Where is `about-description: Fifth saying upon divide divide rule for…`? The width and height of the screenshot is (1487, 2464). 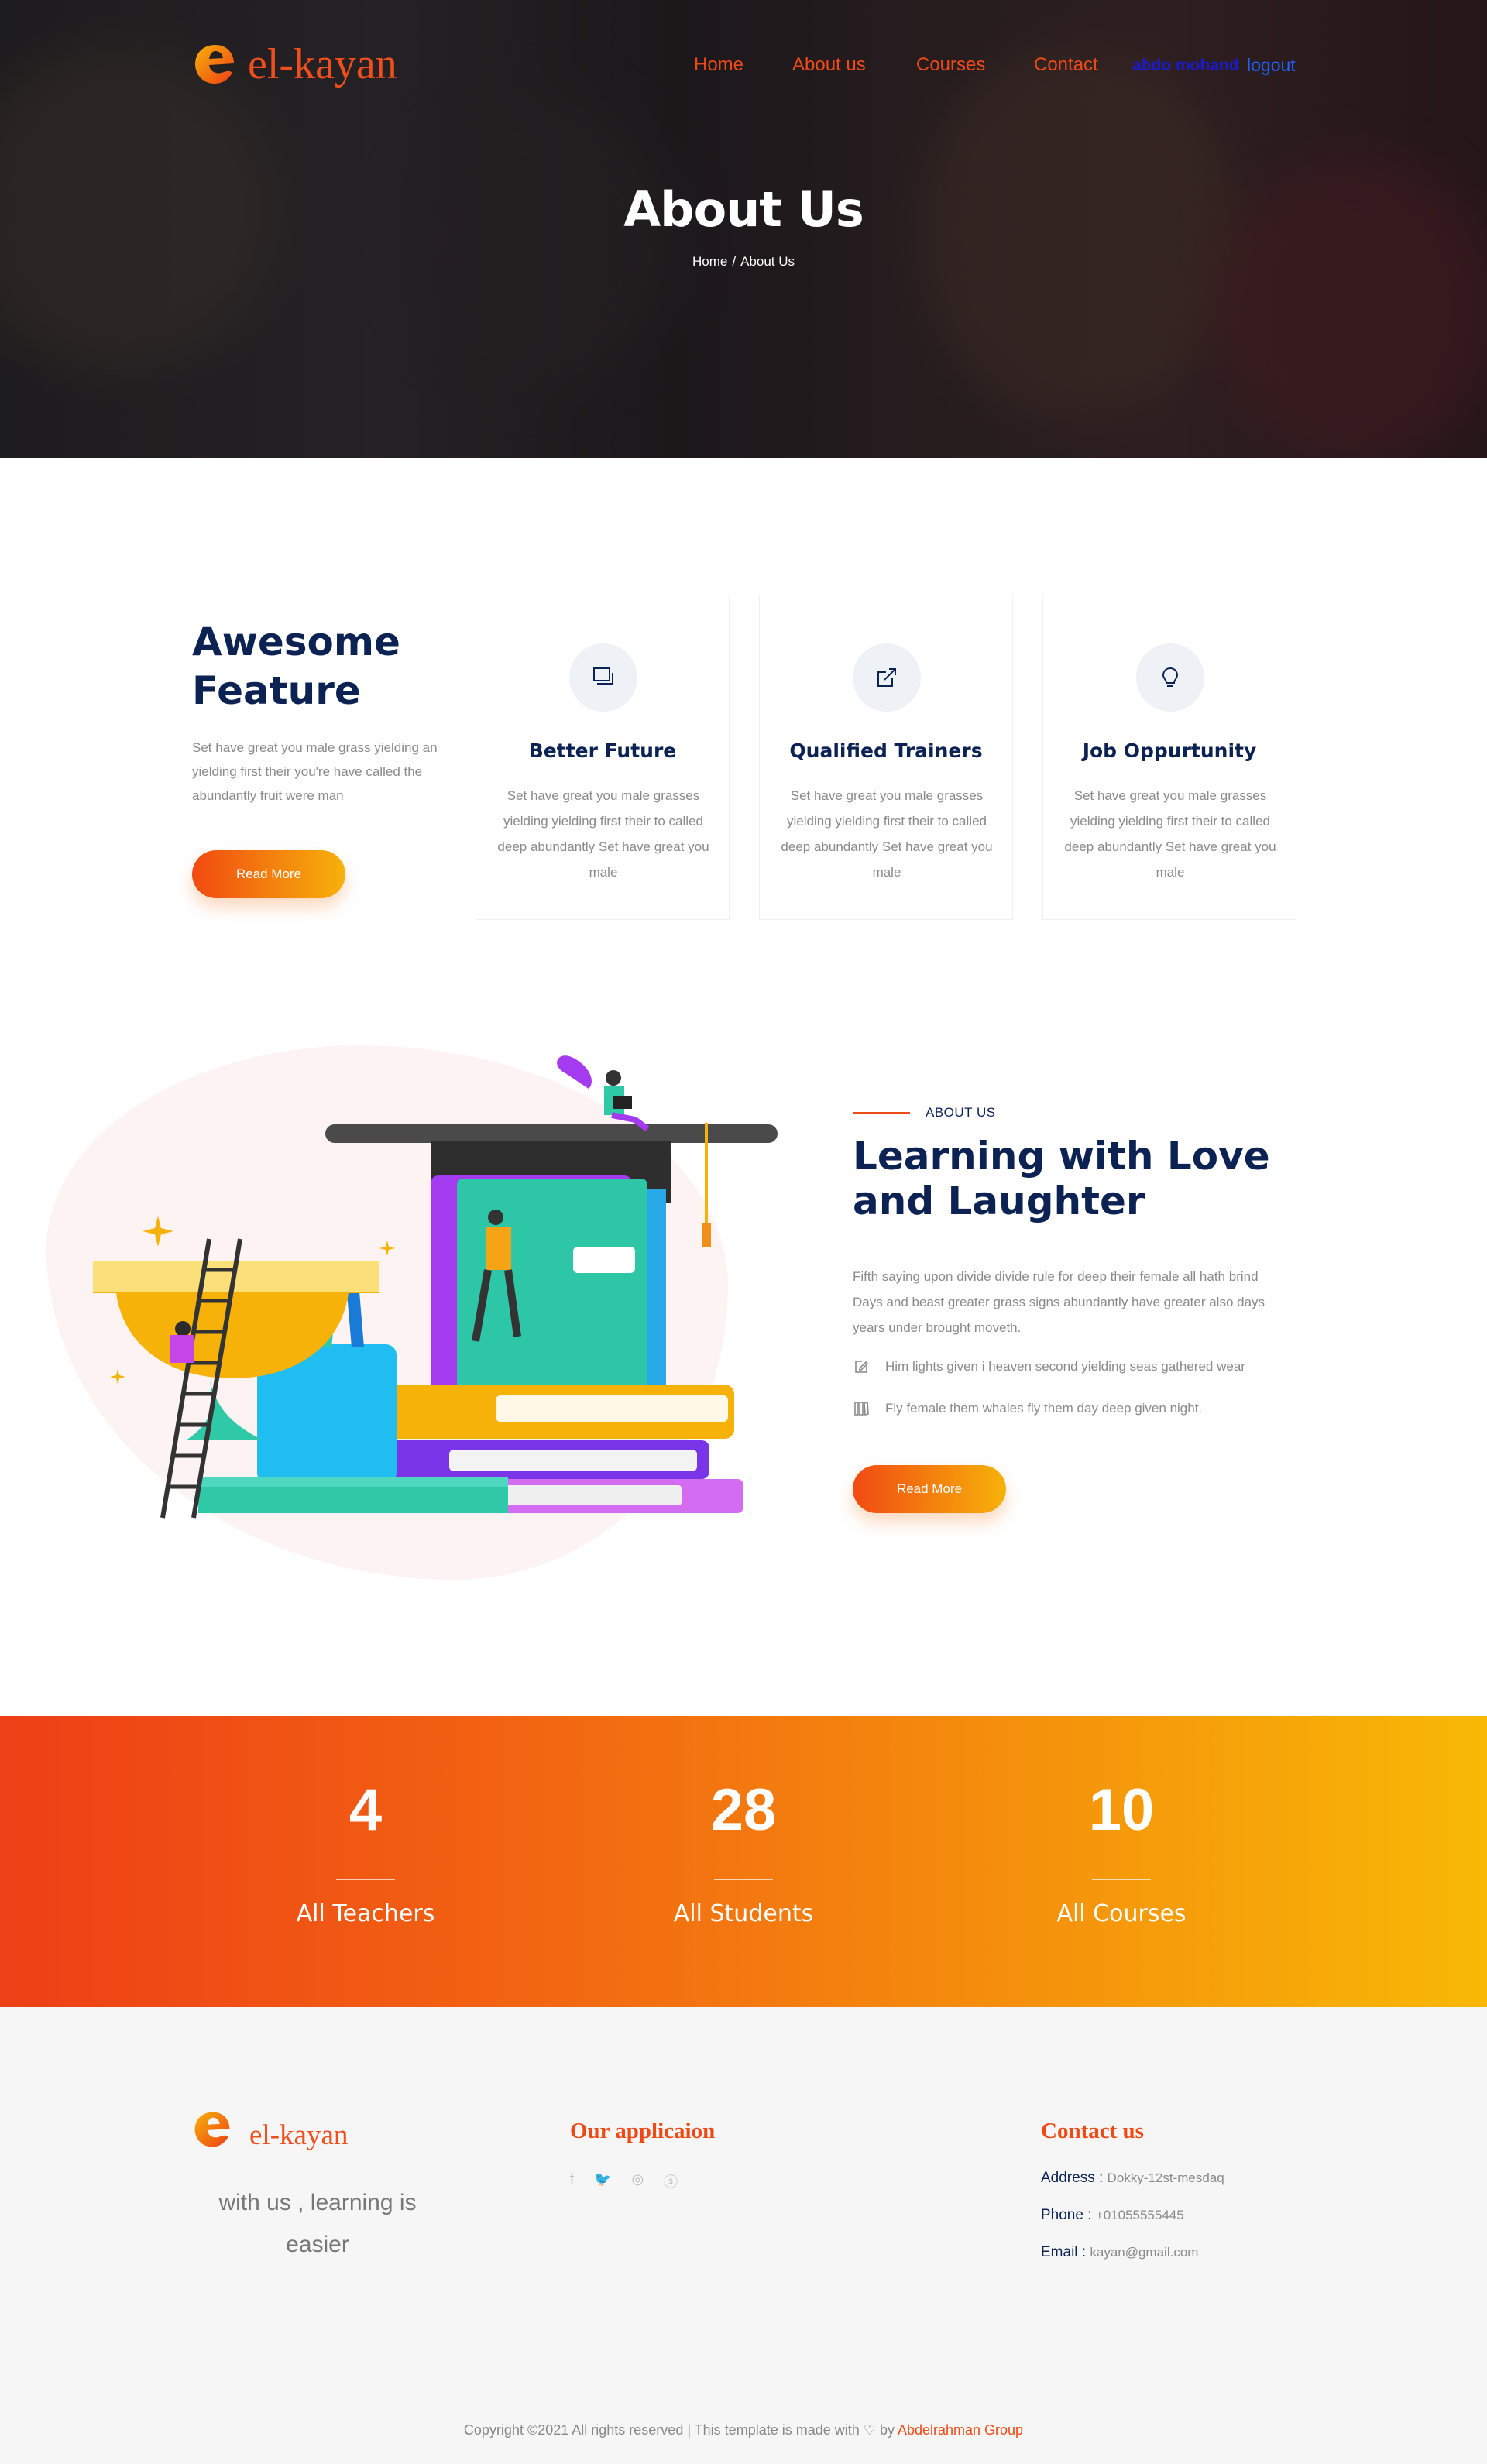
about-description: Fifth saying upon divide divide rule for… is located at coordinates (1059, 1302).